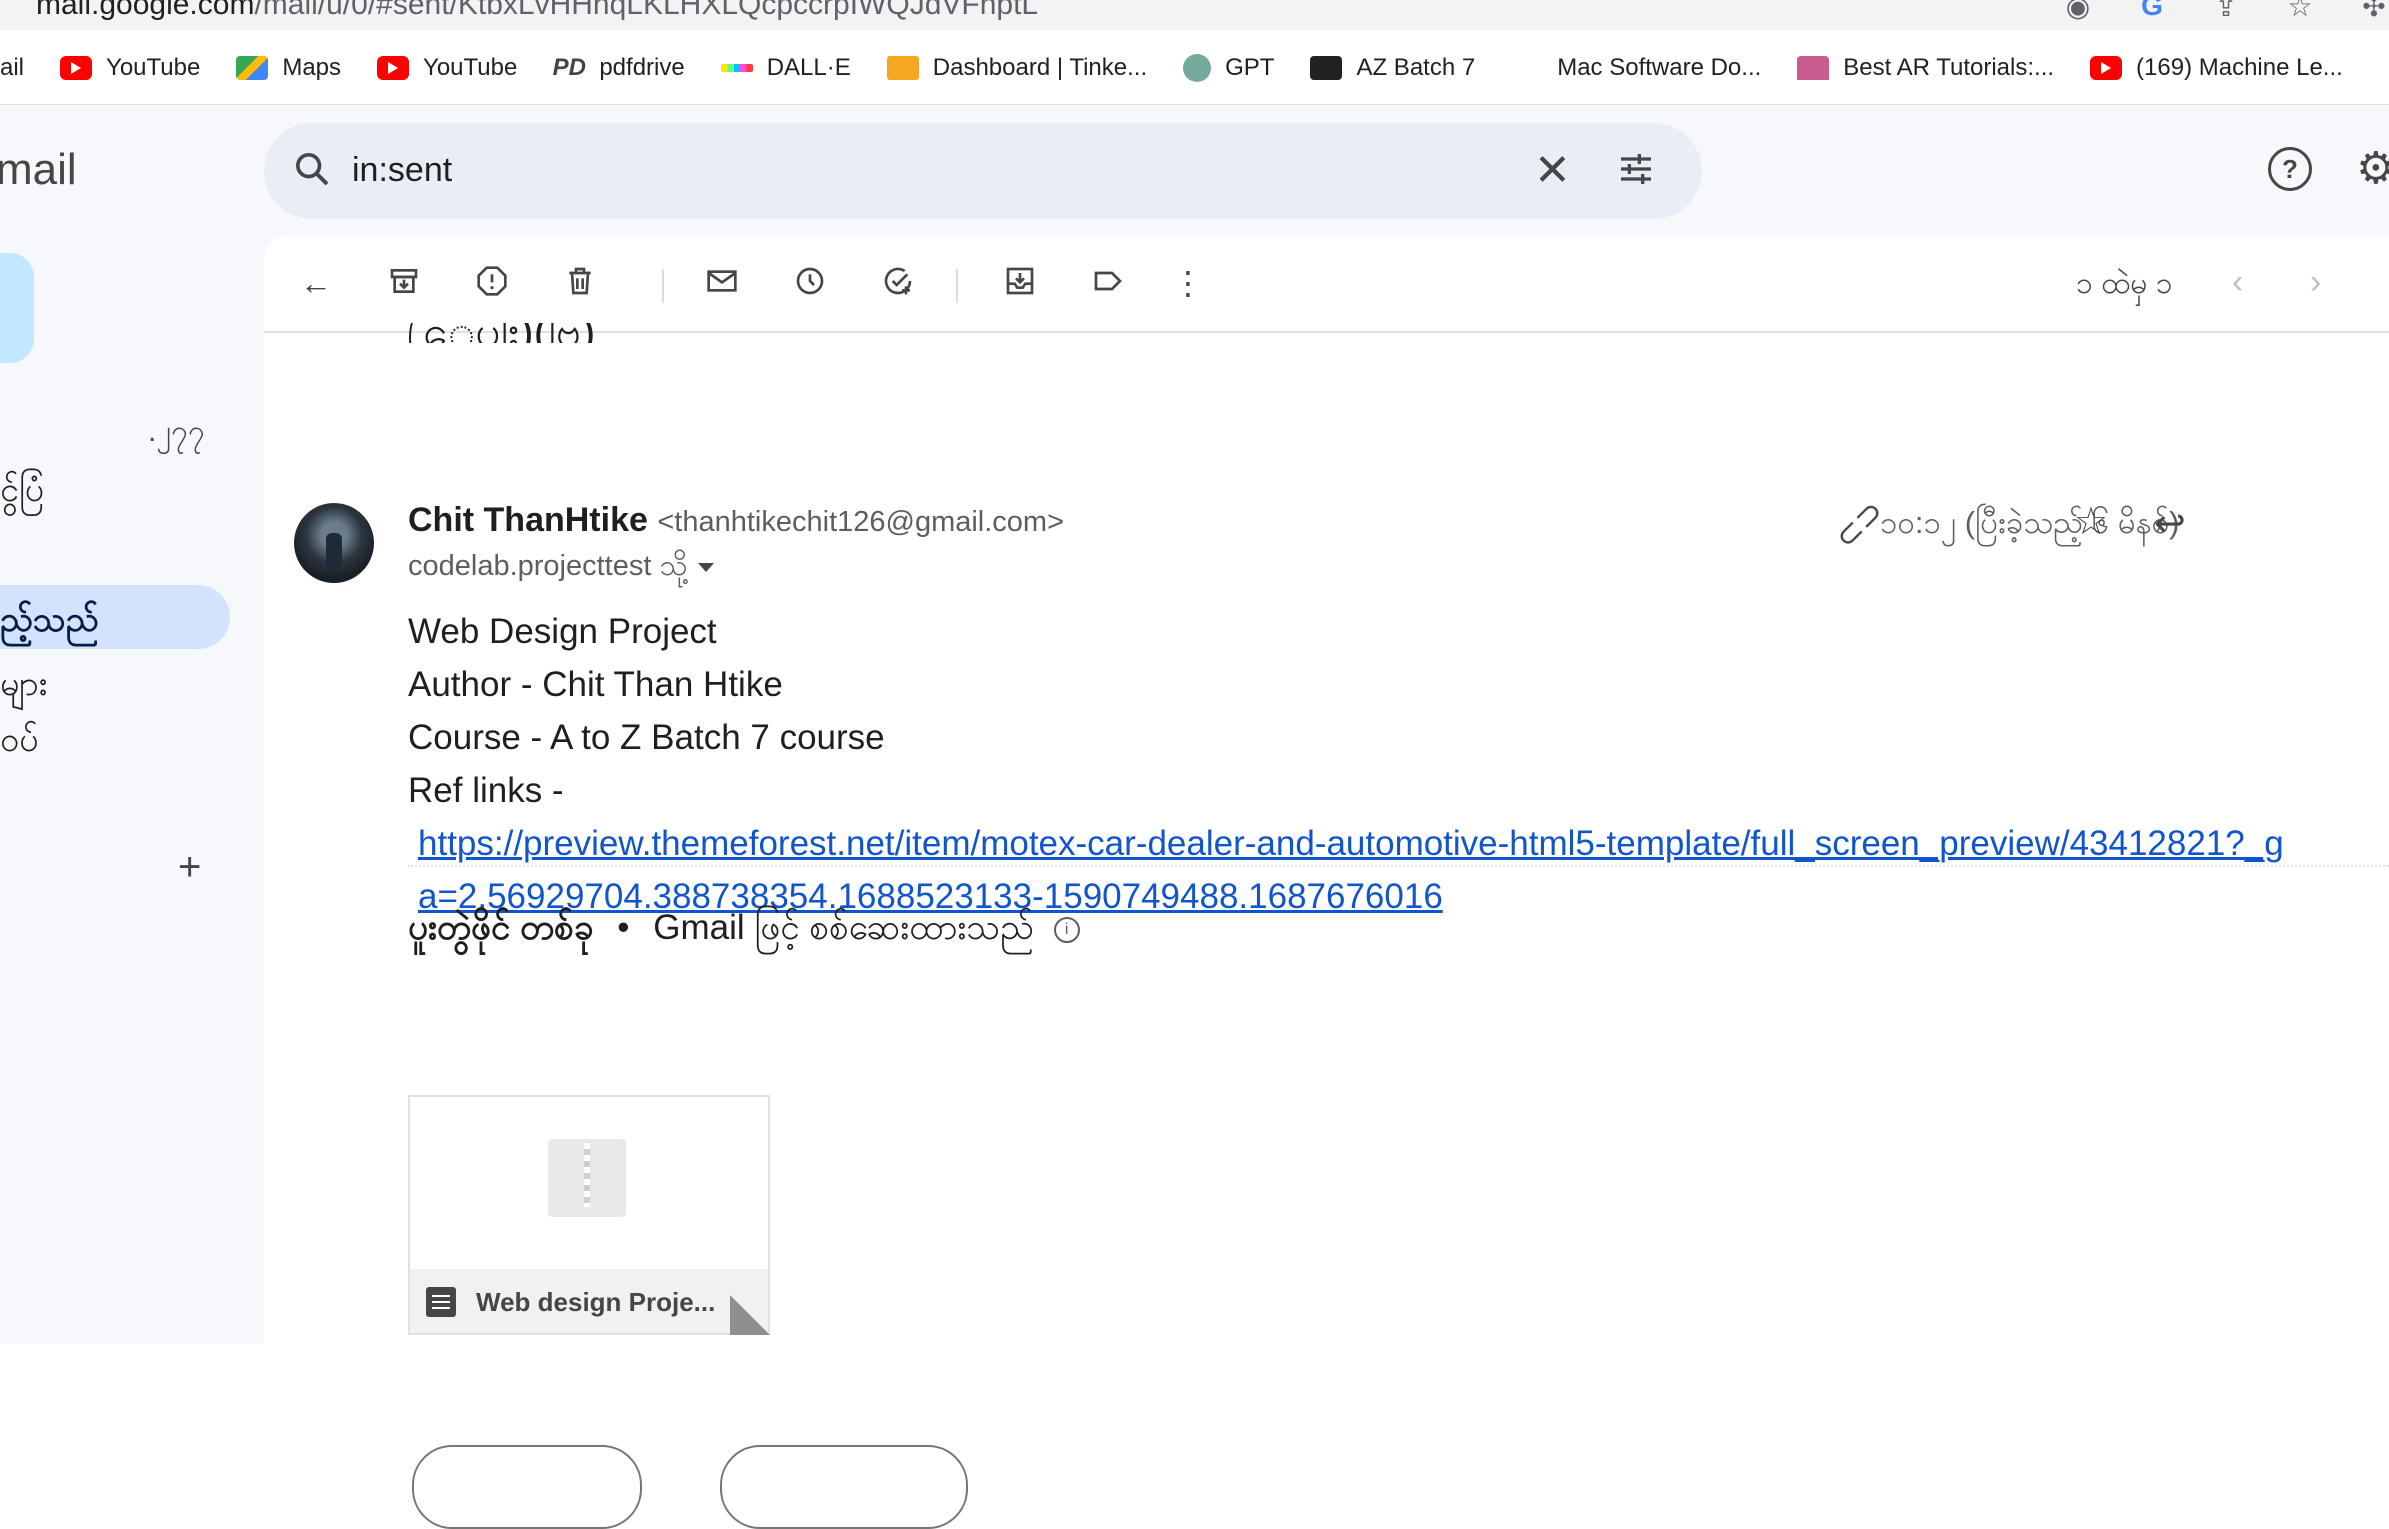 Image resolution: width=2389 pixels, height=1529 pixels. I want to click on tinkercad-icon, so click(902, 68).